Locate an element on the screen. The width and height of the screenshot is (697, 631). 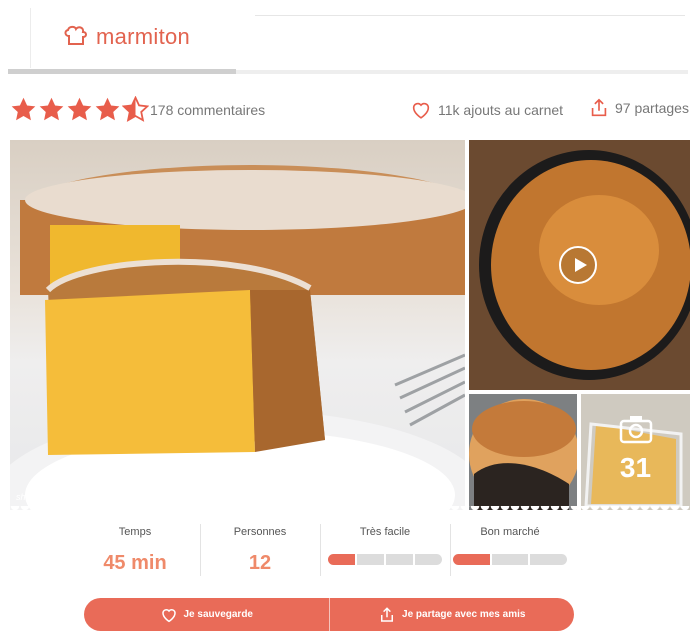
photos-counter-tile: 31 is located at coordinates (635, 452).